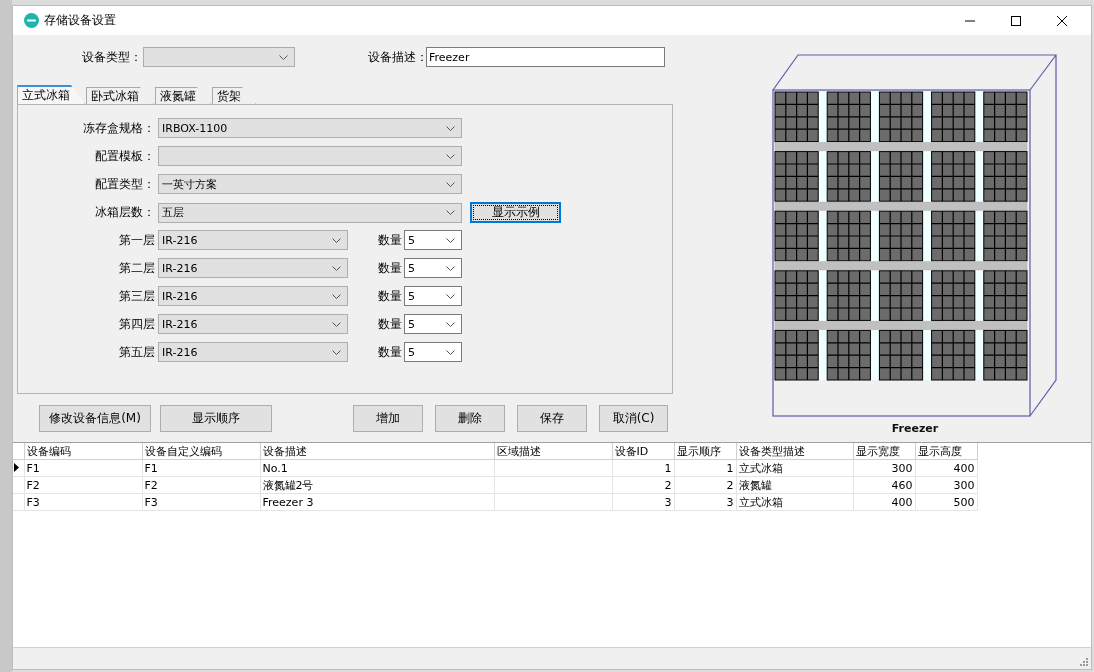 The image size is (1094, 672). I want to click on table-cell: 液氮罐, so click(755, 485).